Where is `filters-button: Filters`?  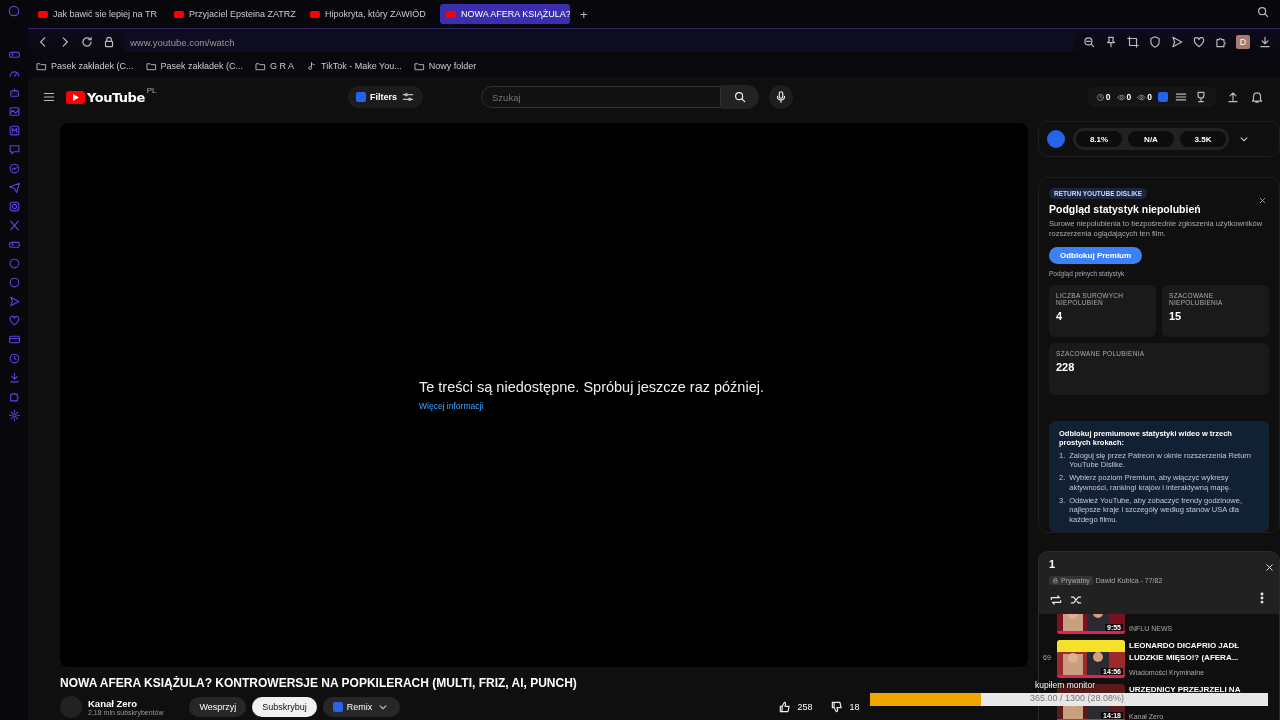 filters-button: Filters is located at coordinates (385, 97).